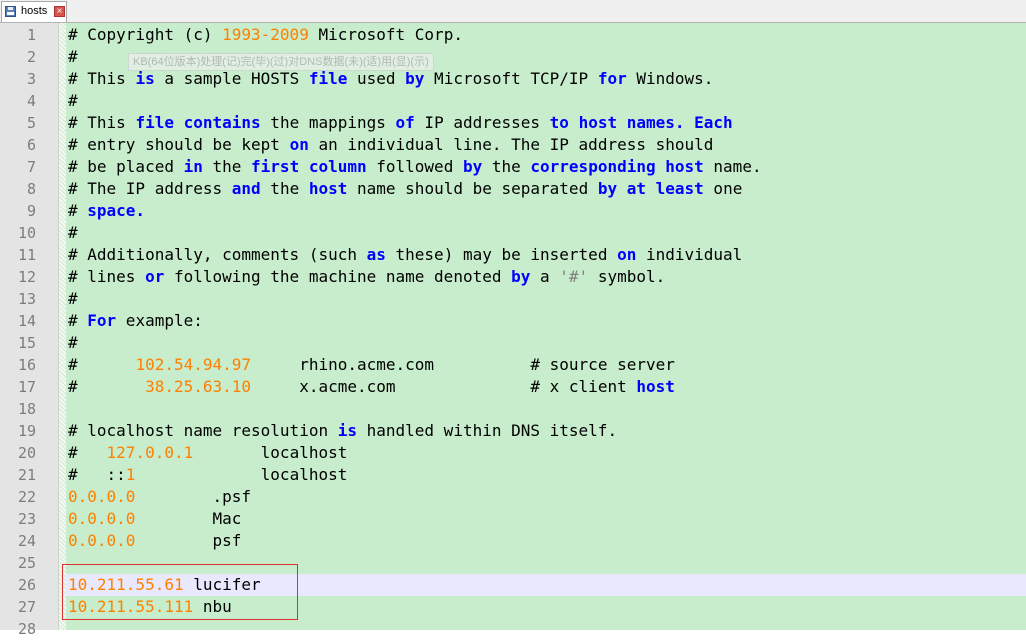 The height and width of the screenshot is (640, 1026). What do you see at coordinates (513, 453) in the screenshot?
I see `code-line: 20 # 127.0.0.1 localhost` at bounding box center [513, 453].